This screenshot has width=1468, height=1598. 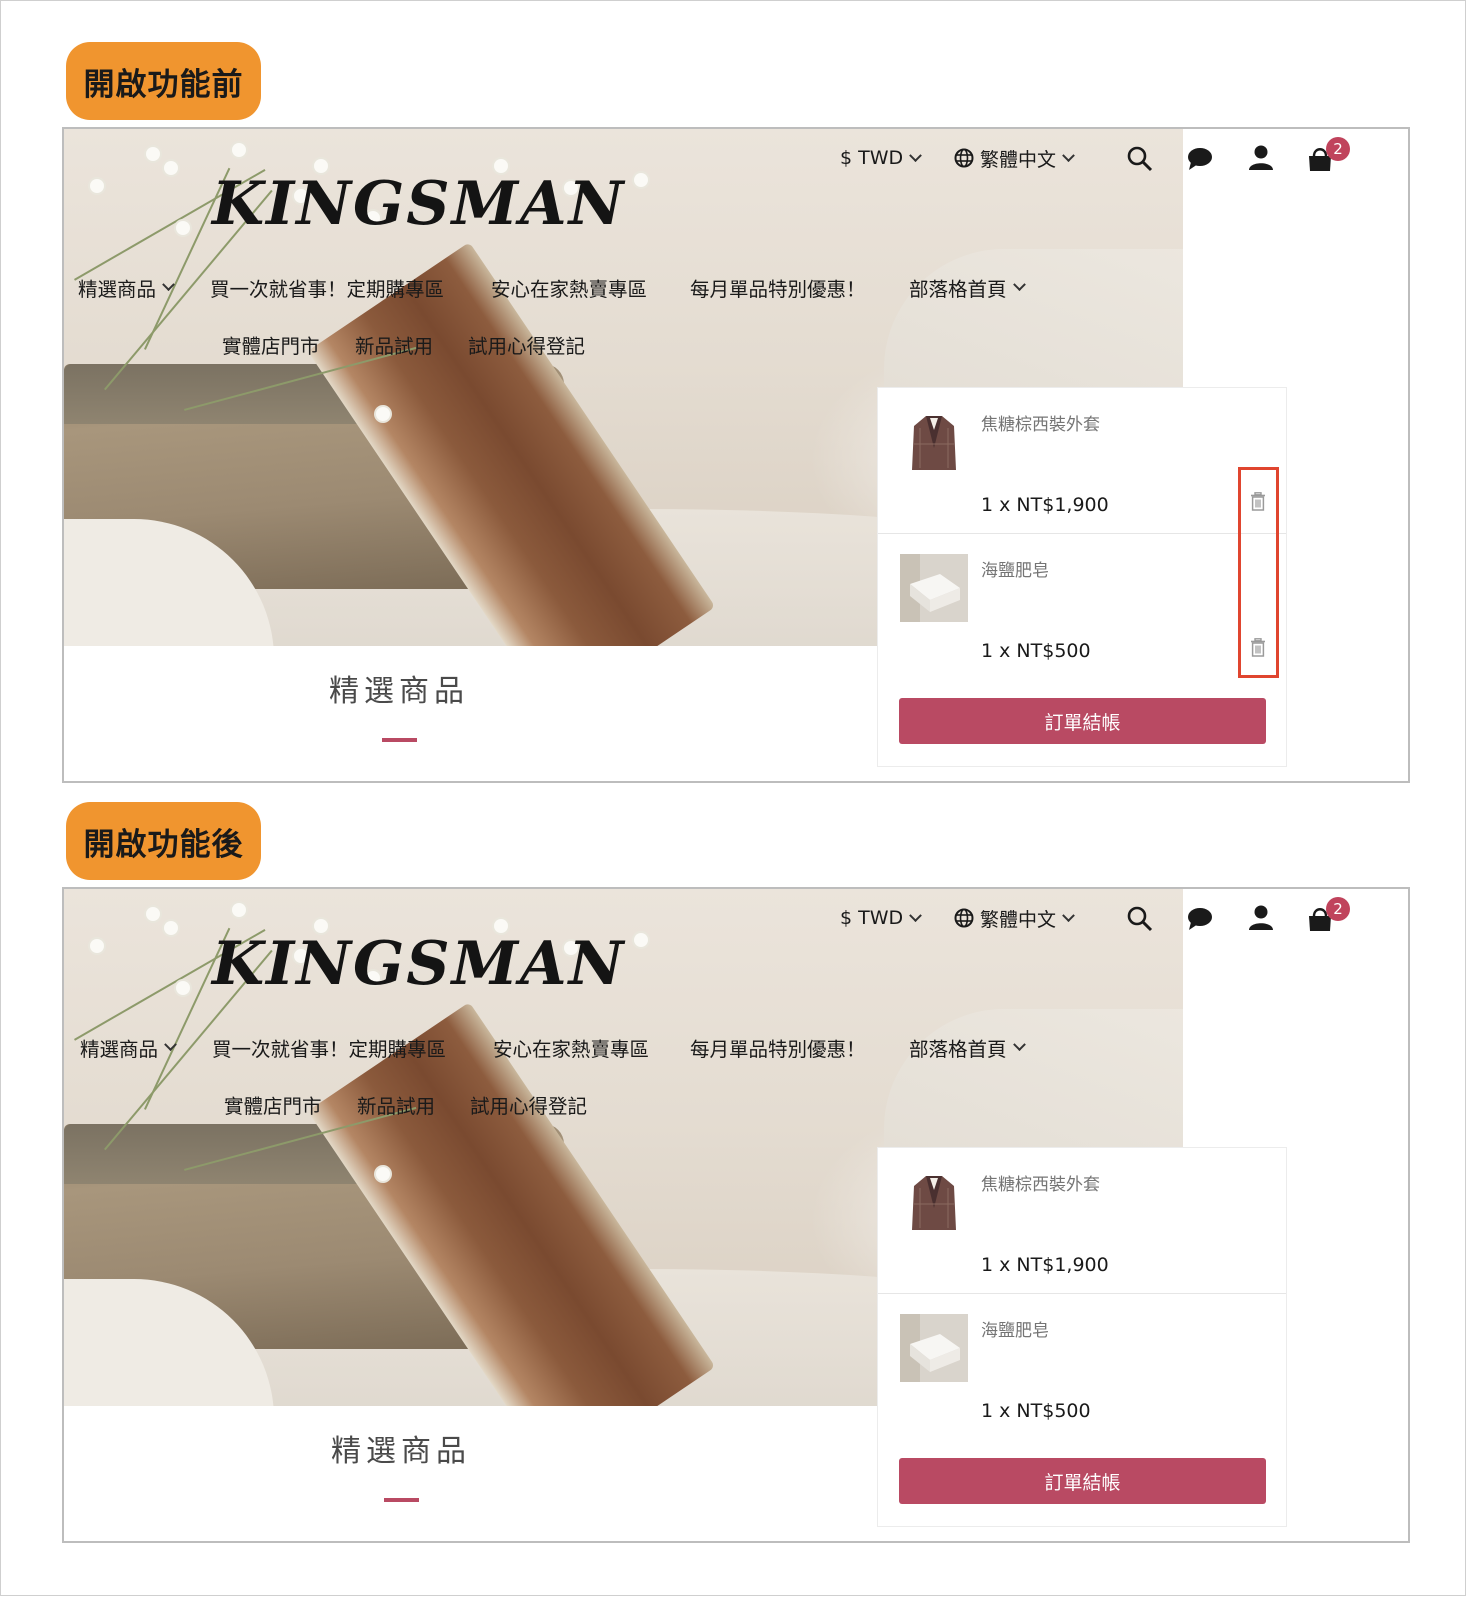 I want to click on before-label: 開啟功能前, so click(x=163, y=81).